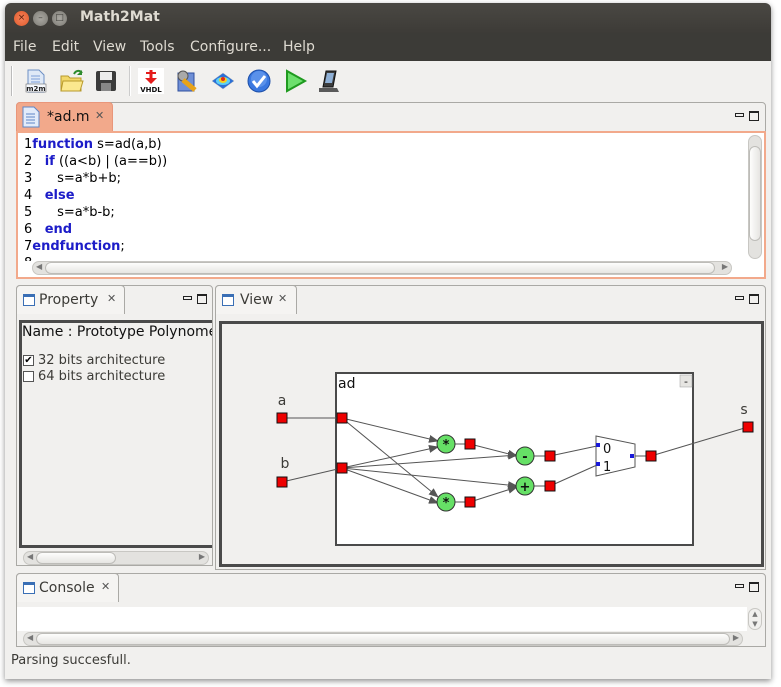  I want to click on save-icon, so click(106, 81).